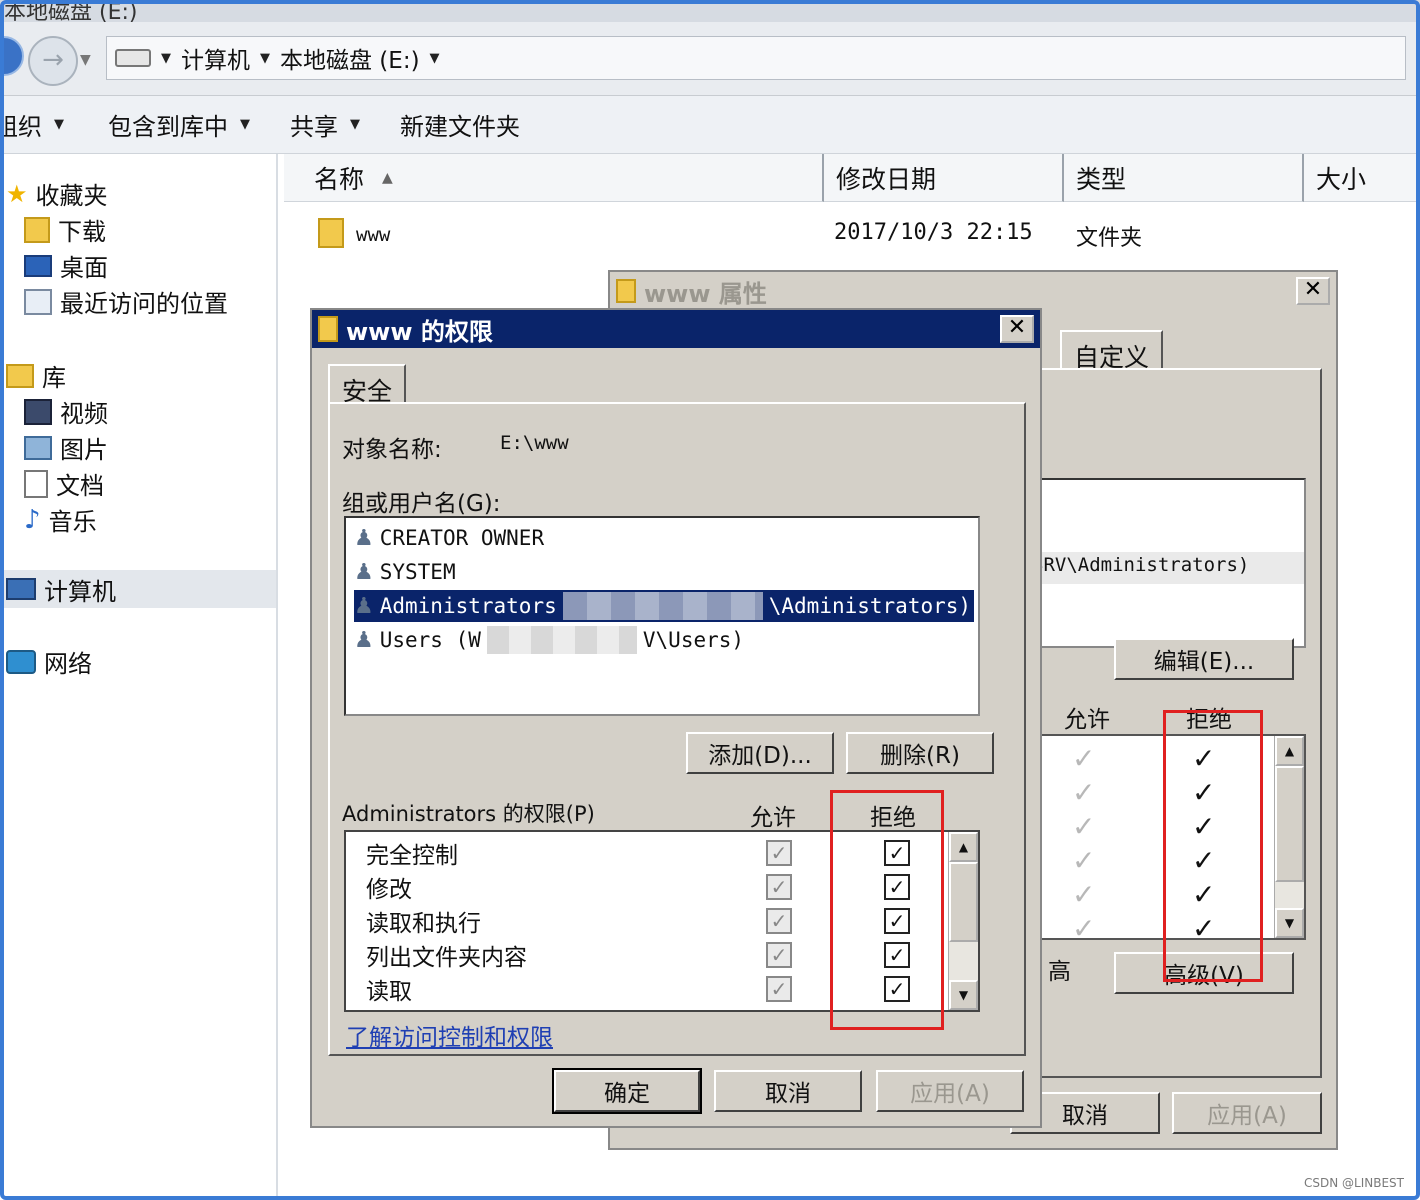  I want to click on user-row-system: ♟ SYSTEM, so click(664, 572).